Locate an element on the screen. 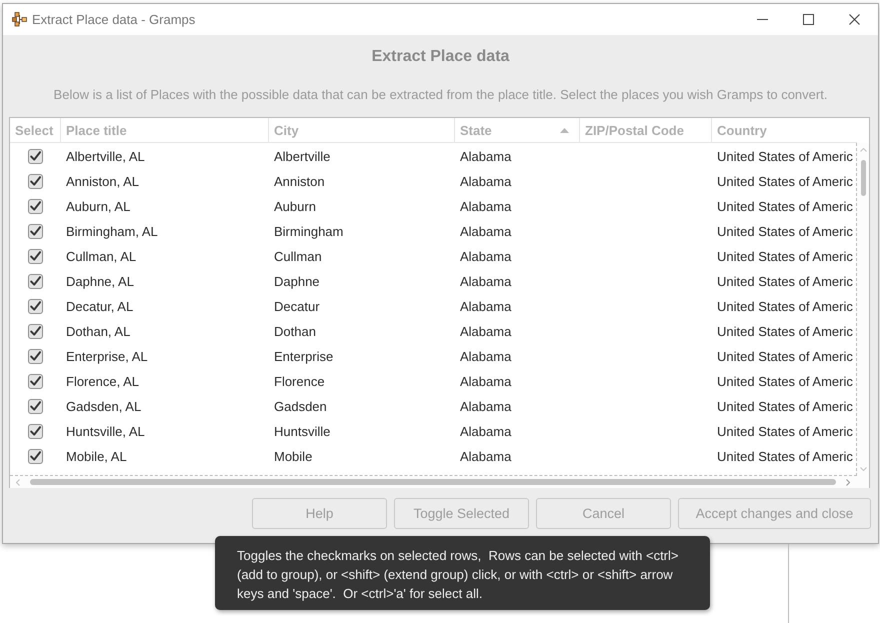 The image size is (880, 623). tree-chart-icon is located at coordinates (19, 19).